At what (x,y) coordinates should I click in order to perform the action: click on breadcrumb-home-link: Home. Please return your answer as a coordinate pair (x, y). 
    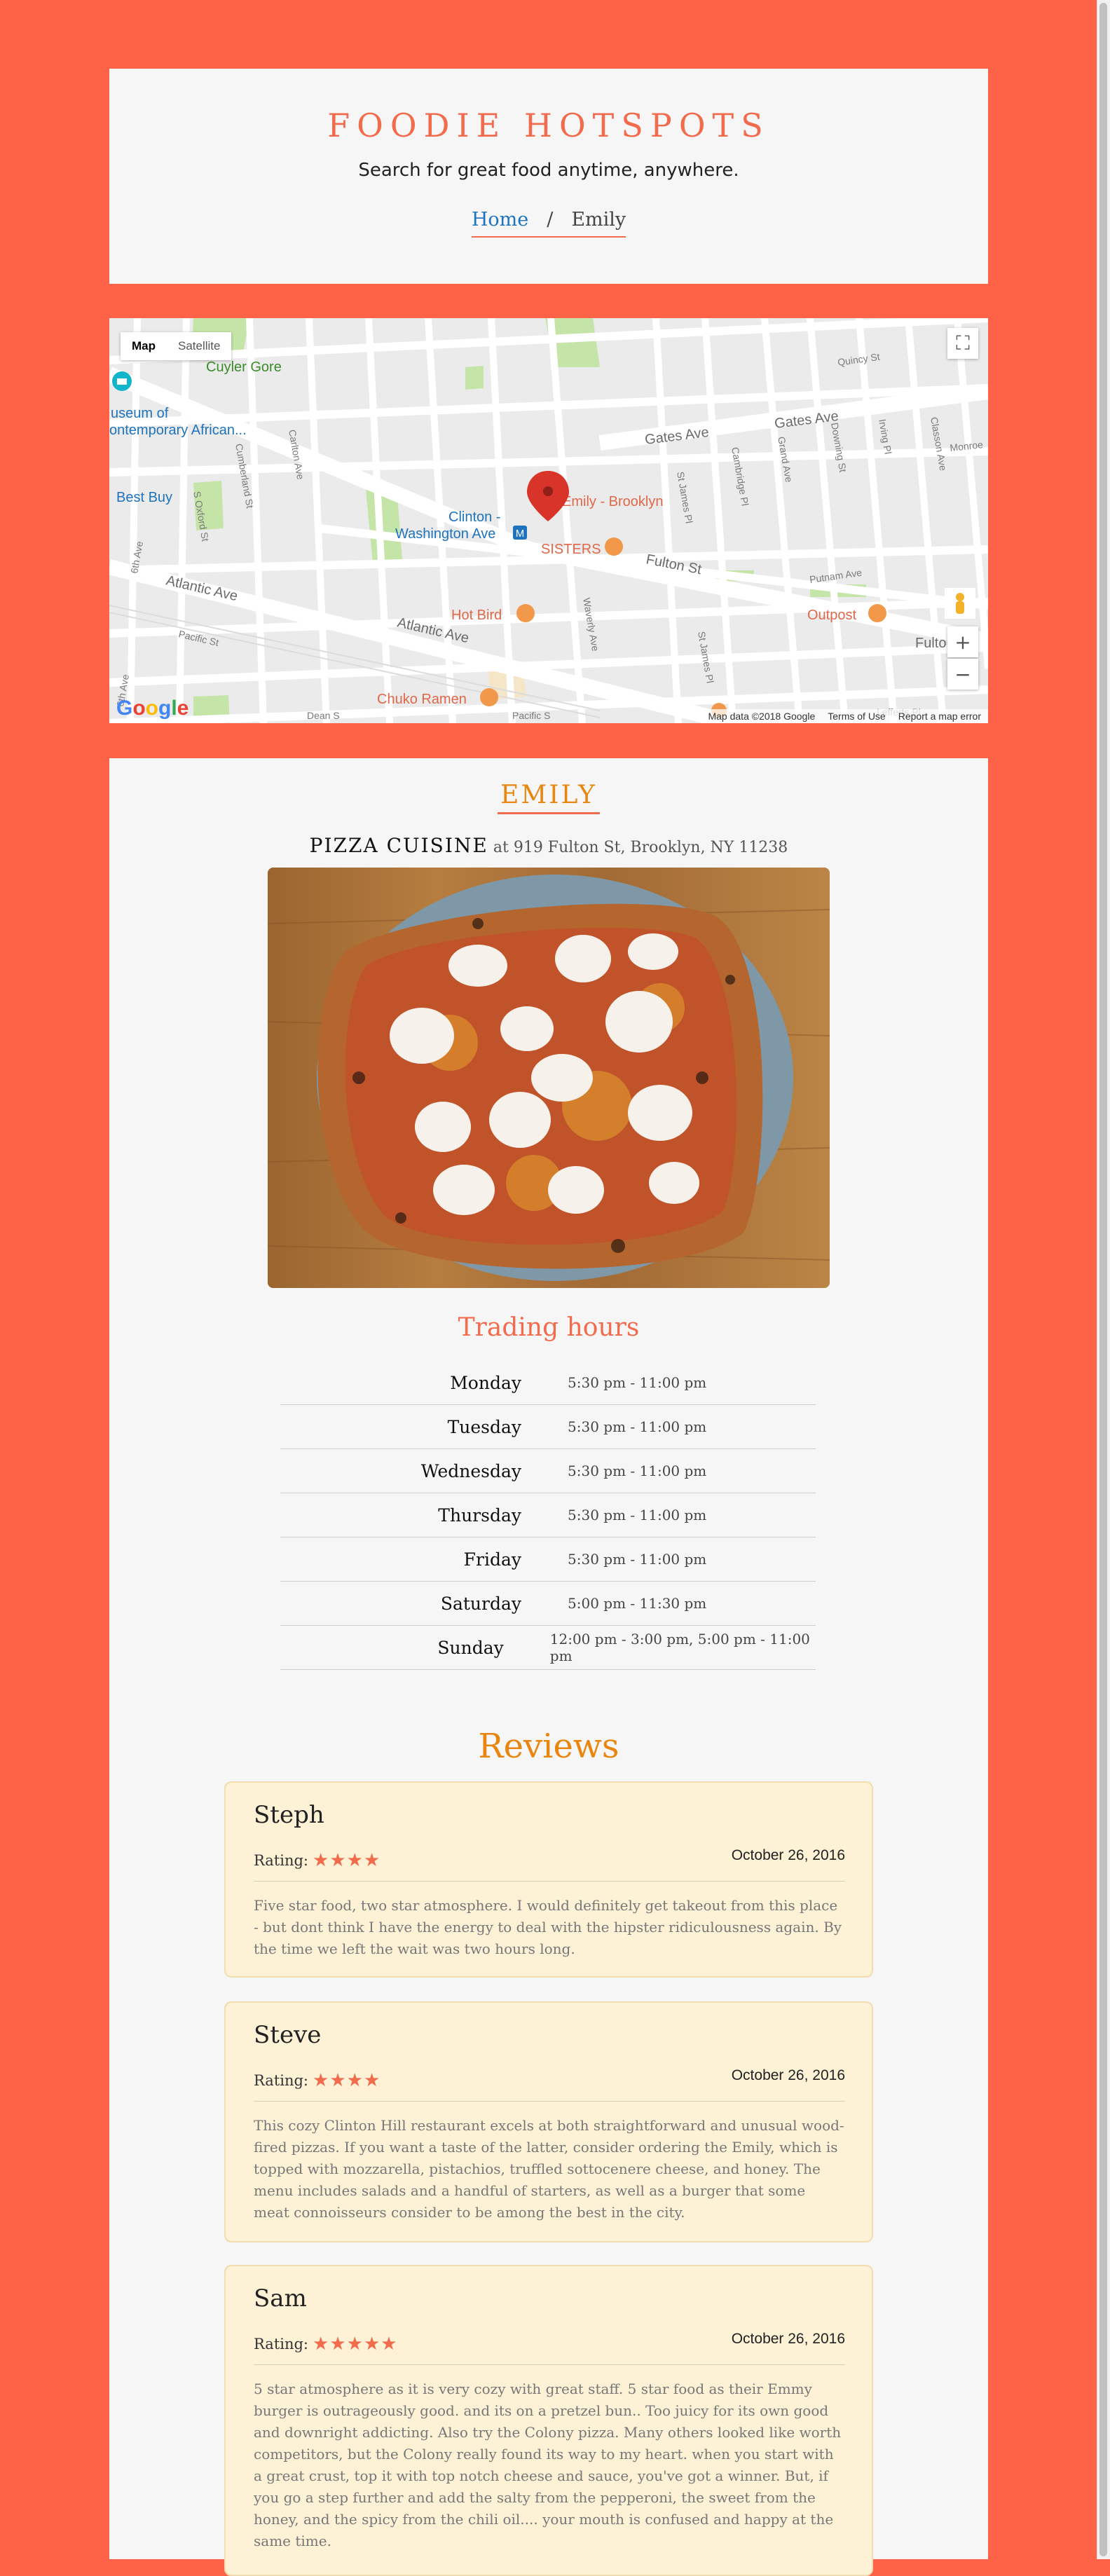
    Looking at the image, I should click on (500, 220).